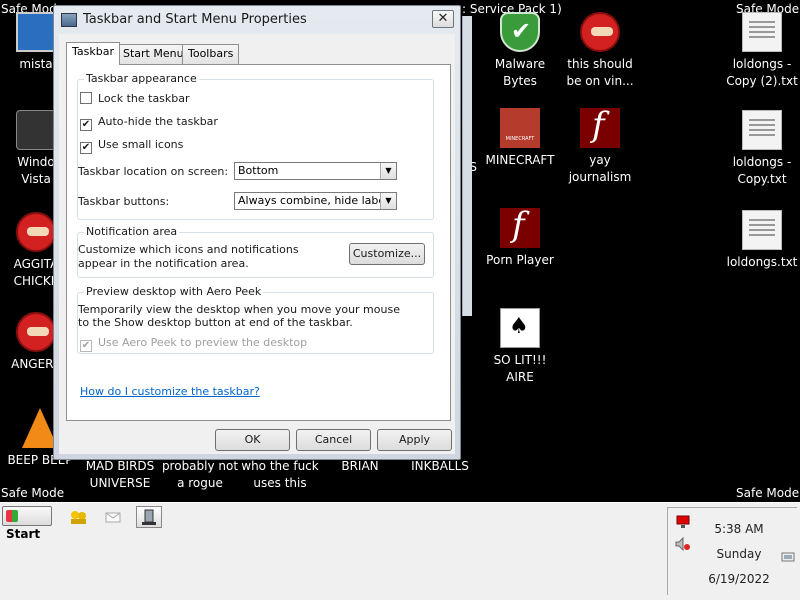 The image size is (800, 600). Describe the element at coordinates (315, 201) in the screenshot. I see `buttons-dropdown: Always combine, hide labels ▼` at that location.